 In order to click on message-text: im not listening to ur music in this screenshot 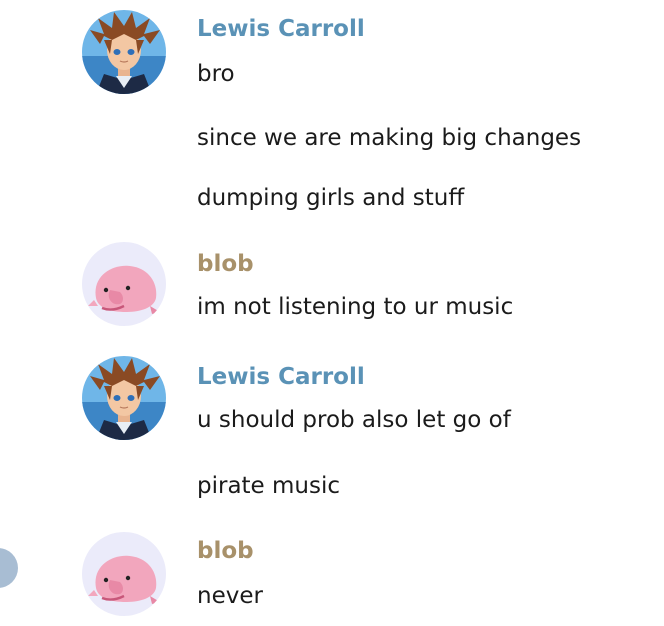, I will do `click(355, 307)`.